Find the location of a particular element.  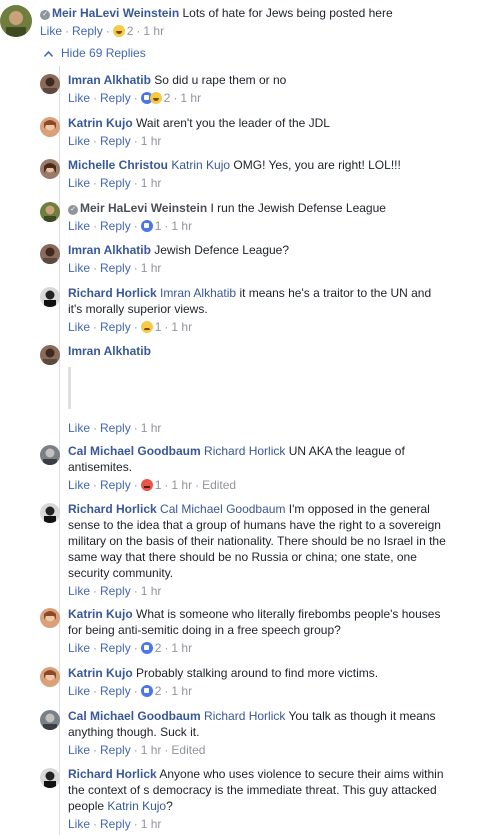

attached-image is located at coordinates (69, 388).